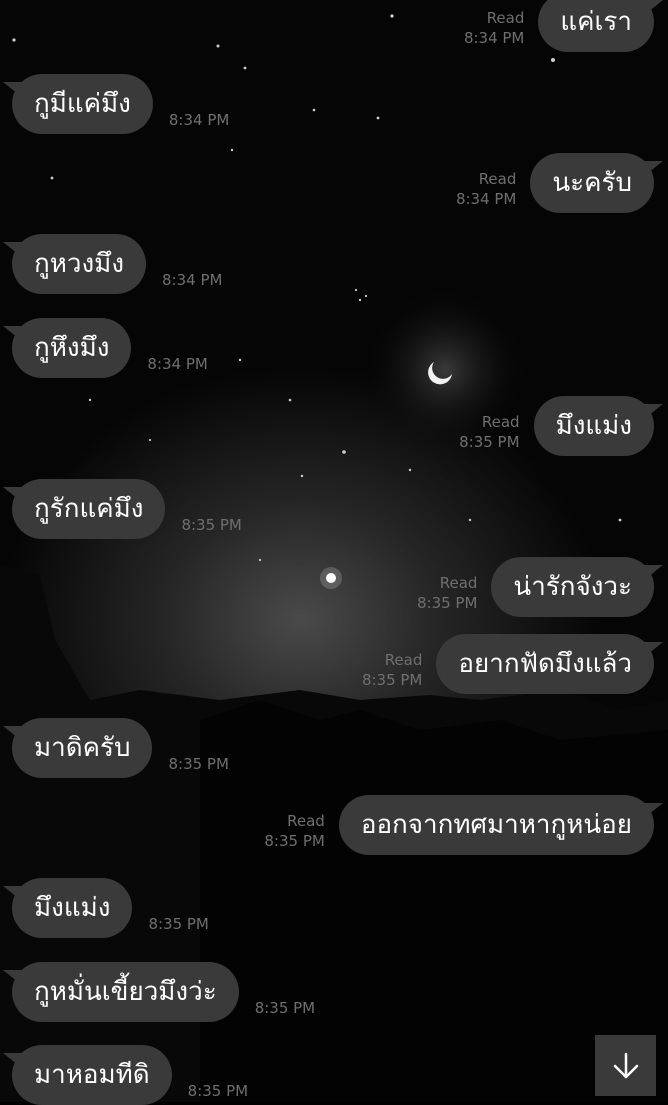 This screenshot has height=1105, width=668. I want to click on message-incoming: กูมีแค่มึง 8:34 PM, so click(120, 104).